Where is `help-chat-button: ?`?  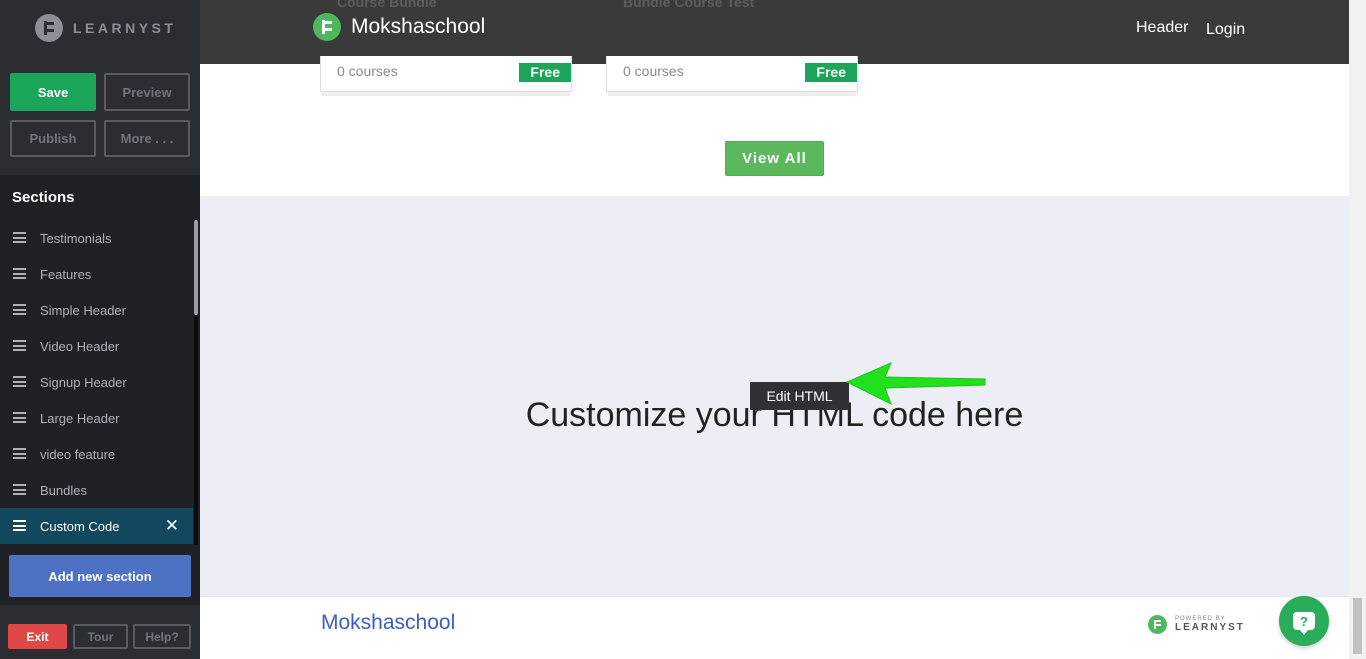 help-chat-button: ? is located at coordinates (1304, 621).